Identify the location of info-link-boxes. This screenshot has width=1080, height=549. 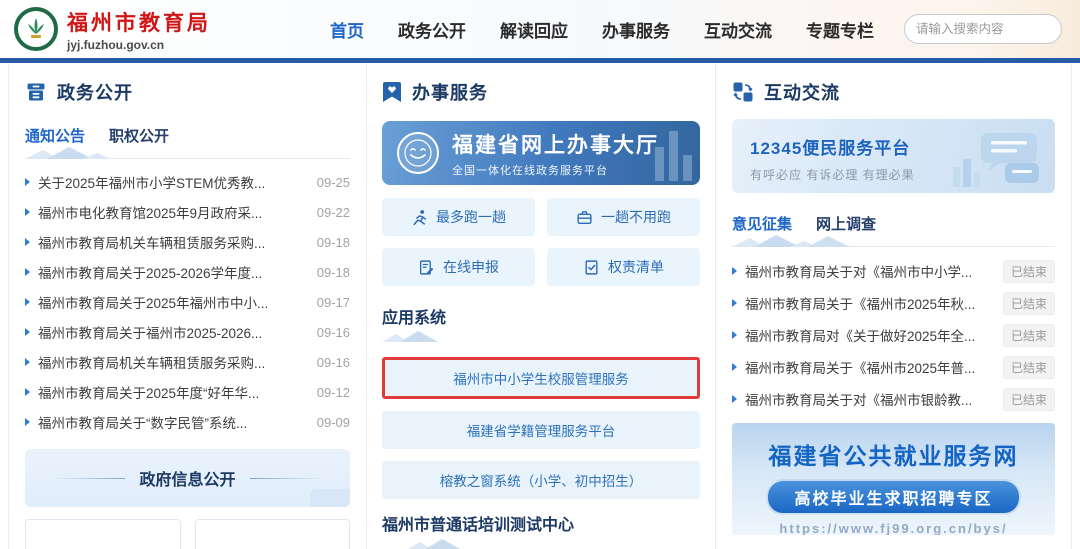
(187, 534).